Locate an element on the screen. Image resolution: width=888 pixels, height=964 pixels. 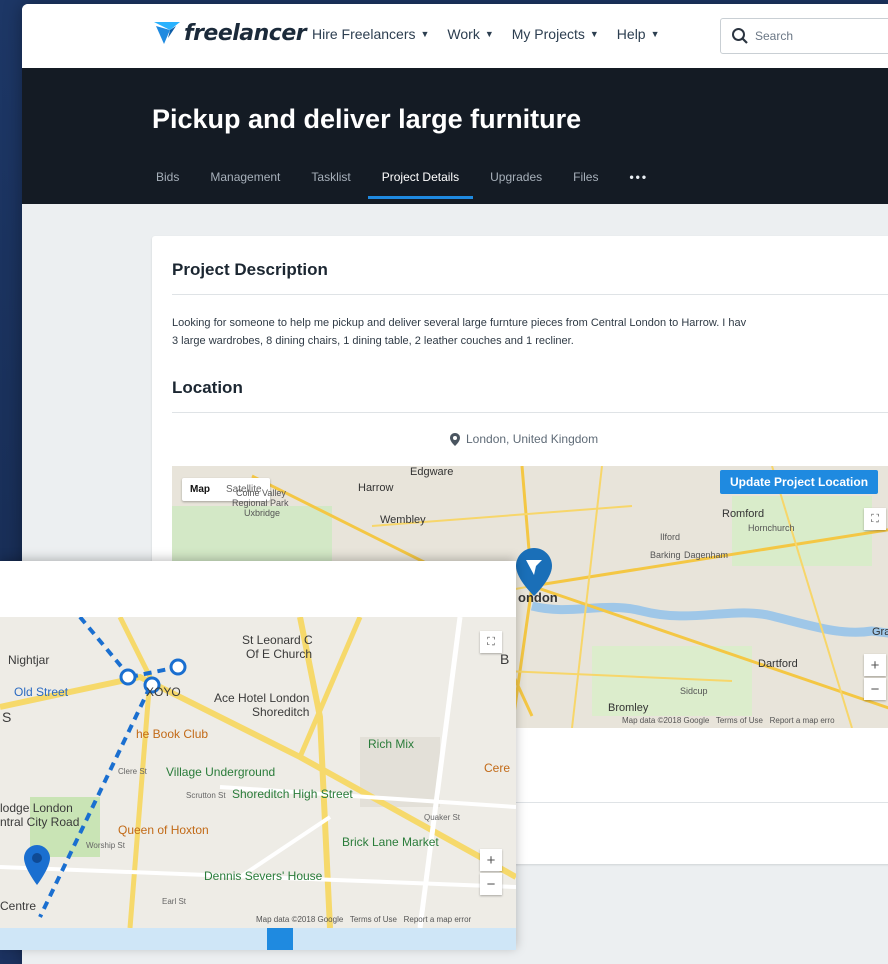
map-type-map-button: Map is located at coordinates (200, 489).